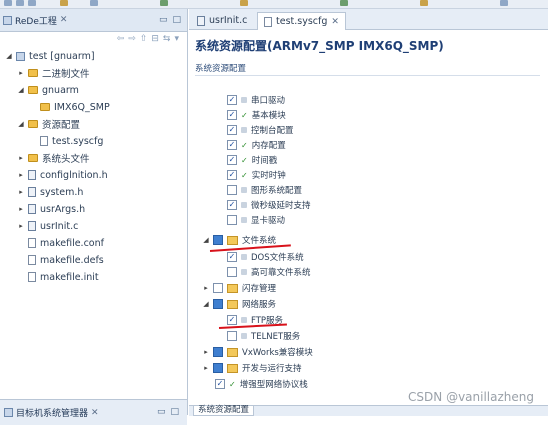 This screenshot has height=425, width=548. I want to click on tree-item-system-headers: ▸ 系统头文件, so click(54, 158).